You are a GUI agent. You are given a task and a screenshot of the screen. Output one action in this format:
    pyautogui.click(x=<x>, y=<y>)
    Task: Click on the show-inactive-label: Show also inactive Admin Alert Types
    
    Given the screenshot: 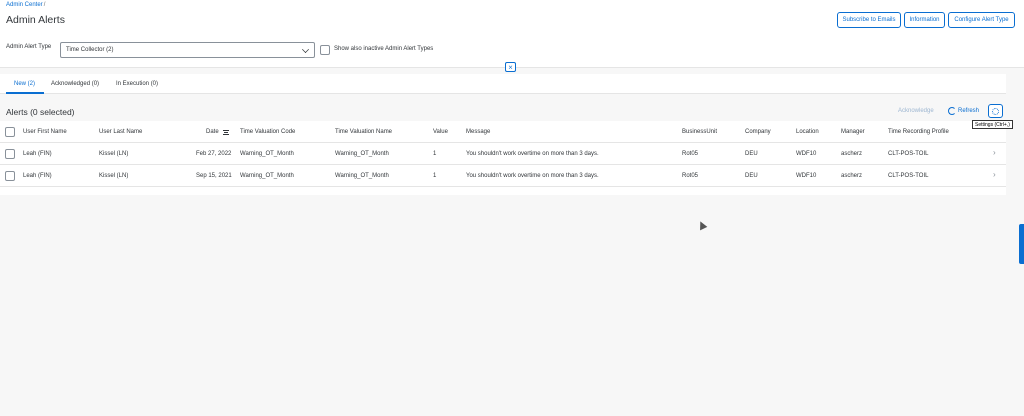 What is the action you would take?
    pyautogui.click(x=384, y=49)
    